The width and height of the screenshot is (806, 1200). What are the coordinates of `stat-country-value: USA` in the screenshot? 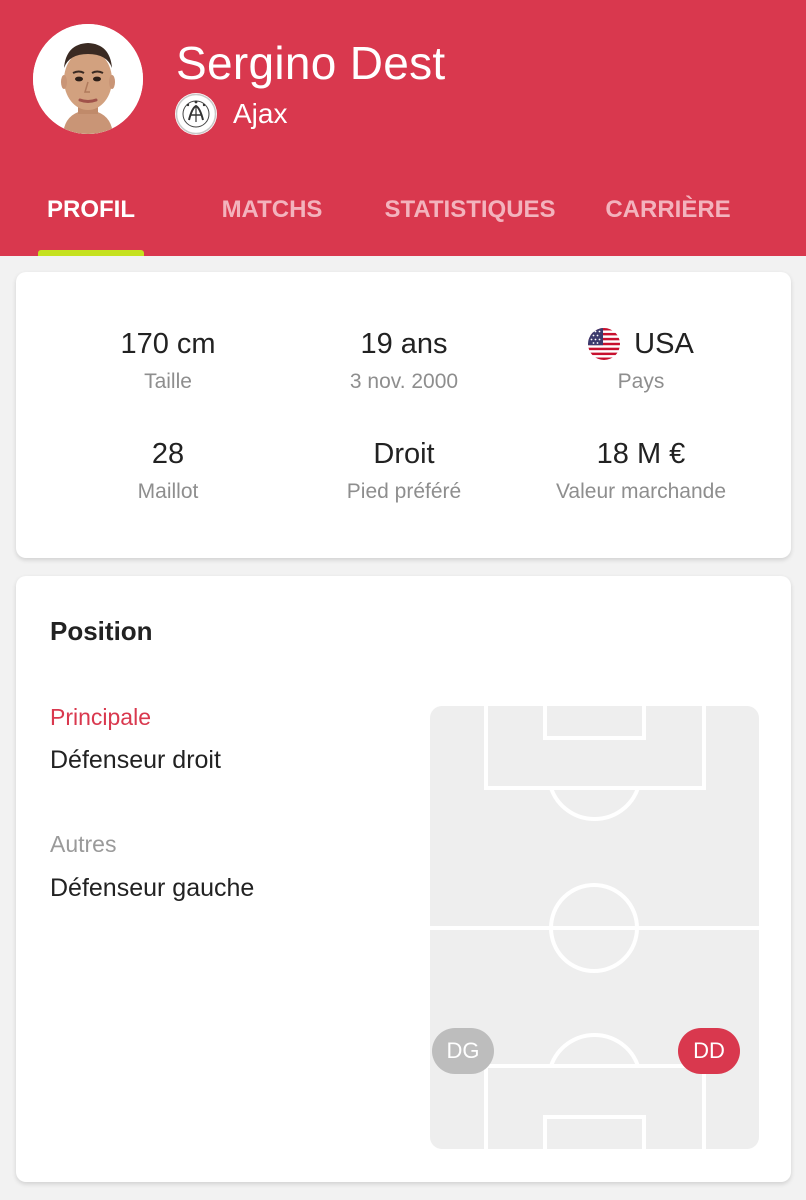 It's located at (641, 344).